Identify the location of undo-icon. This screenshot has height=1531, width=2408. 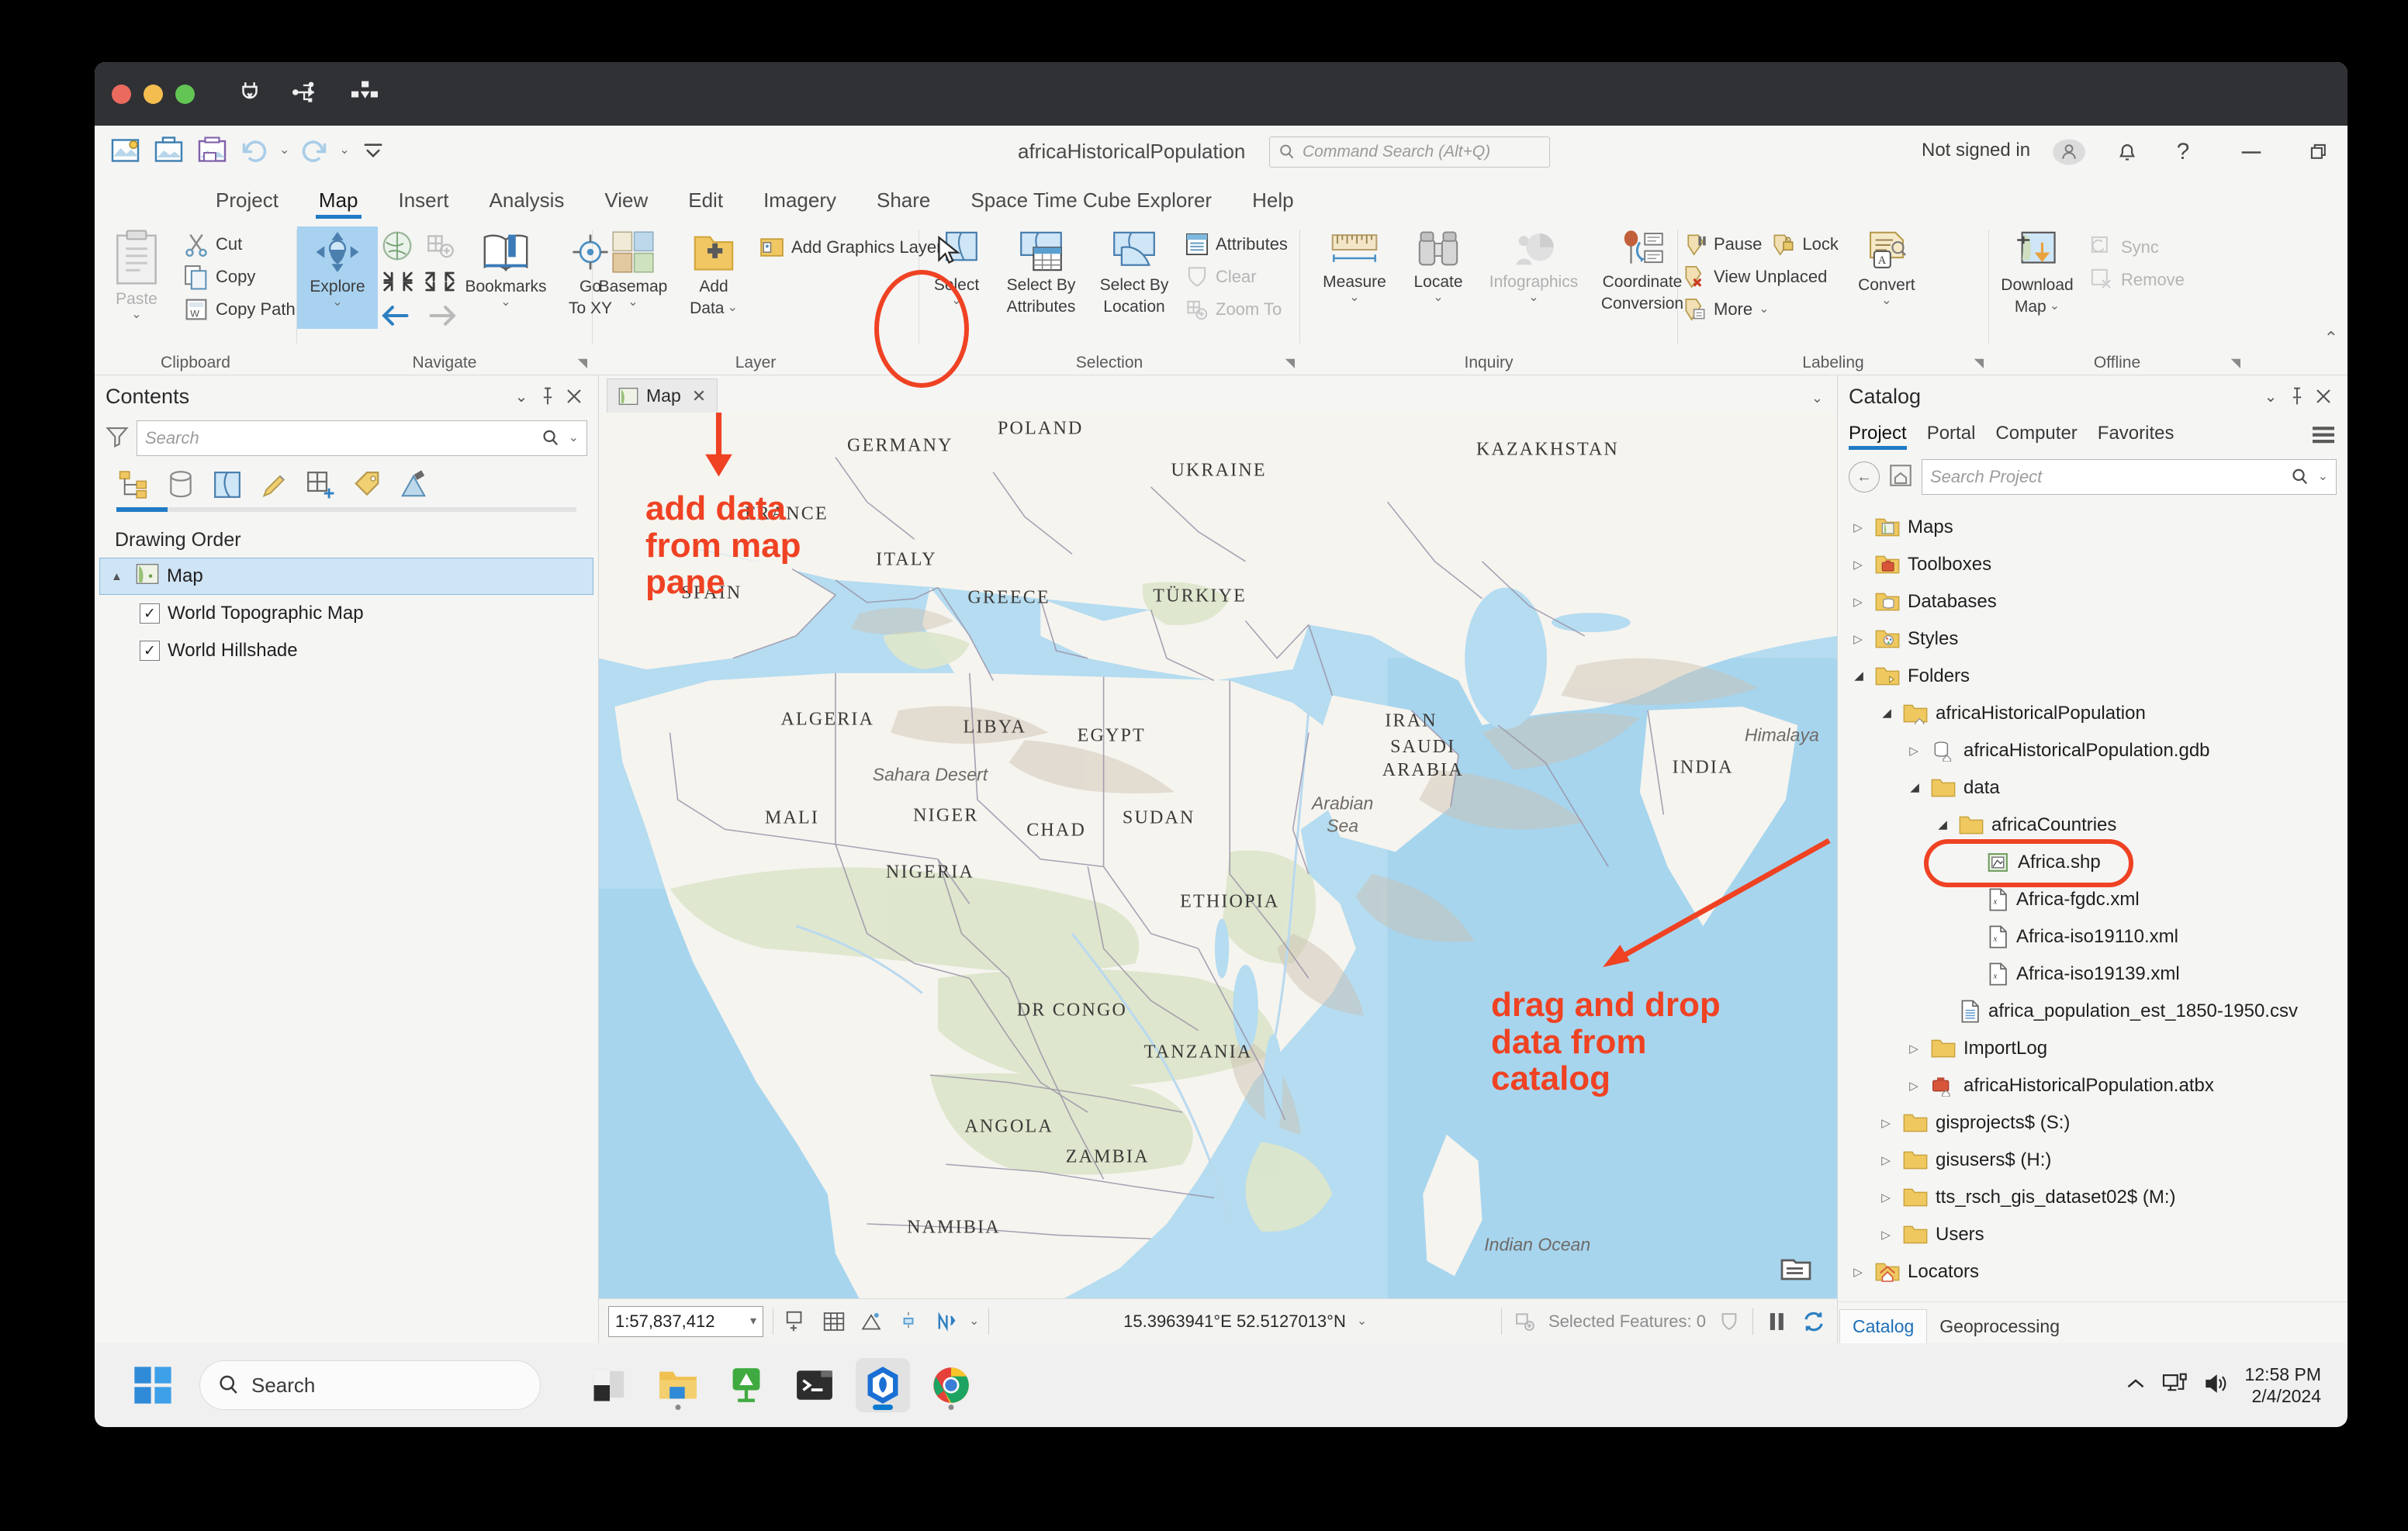
(254, 150).